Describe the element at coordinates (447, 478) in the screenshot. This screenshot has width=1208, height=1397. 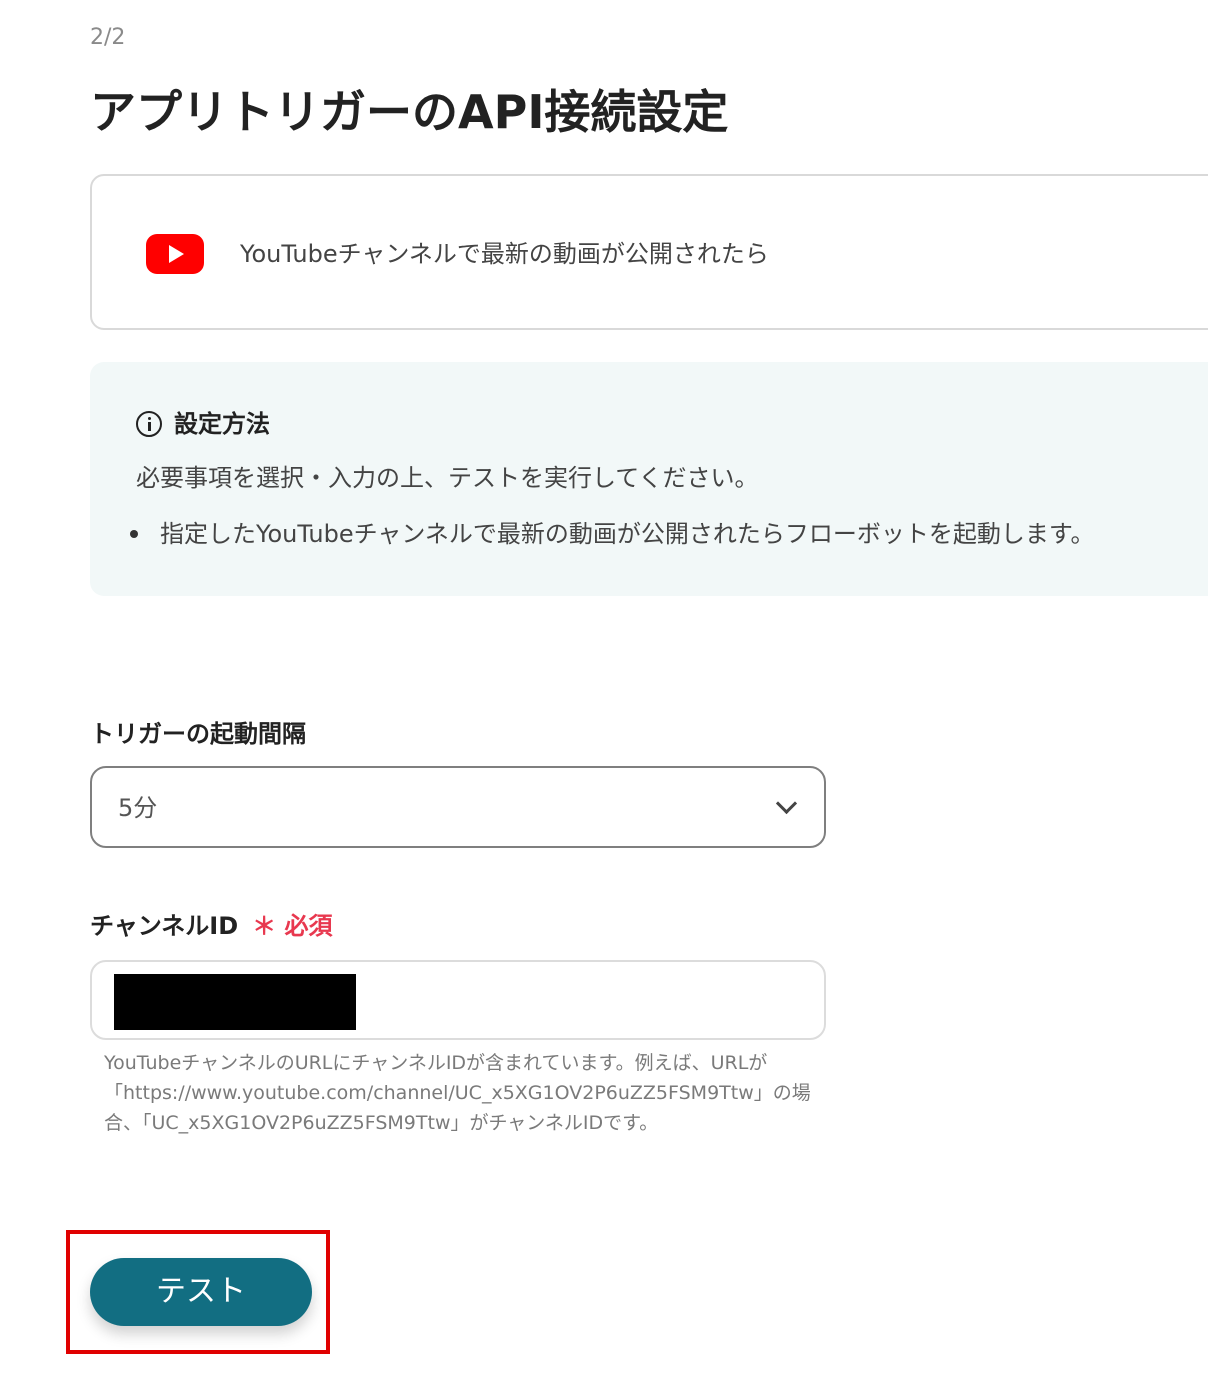
I see `info-description: 必要事項を選択・入力の上、テストを実行してください。` at that location.